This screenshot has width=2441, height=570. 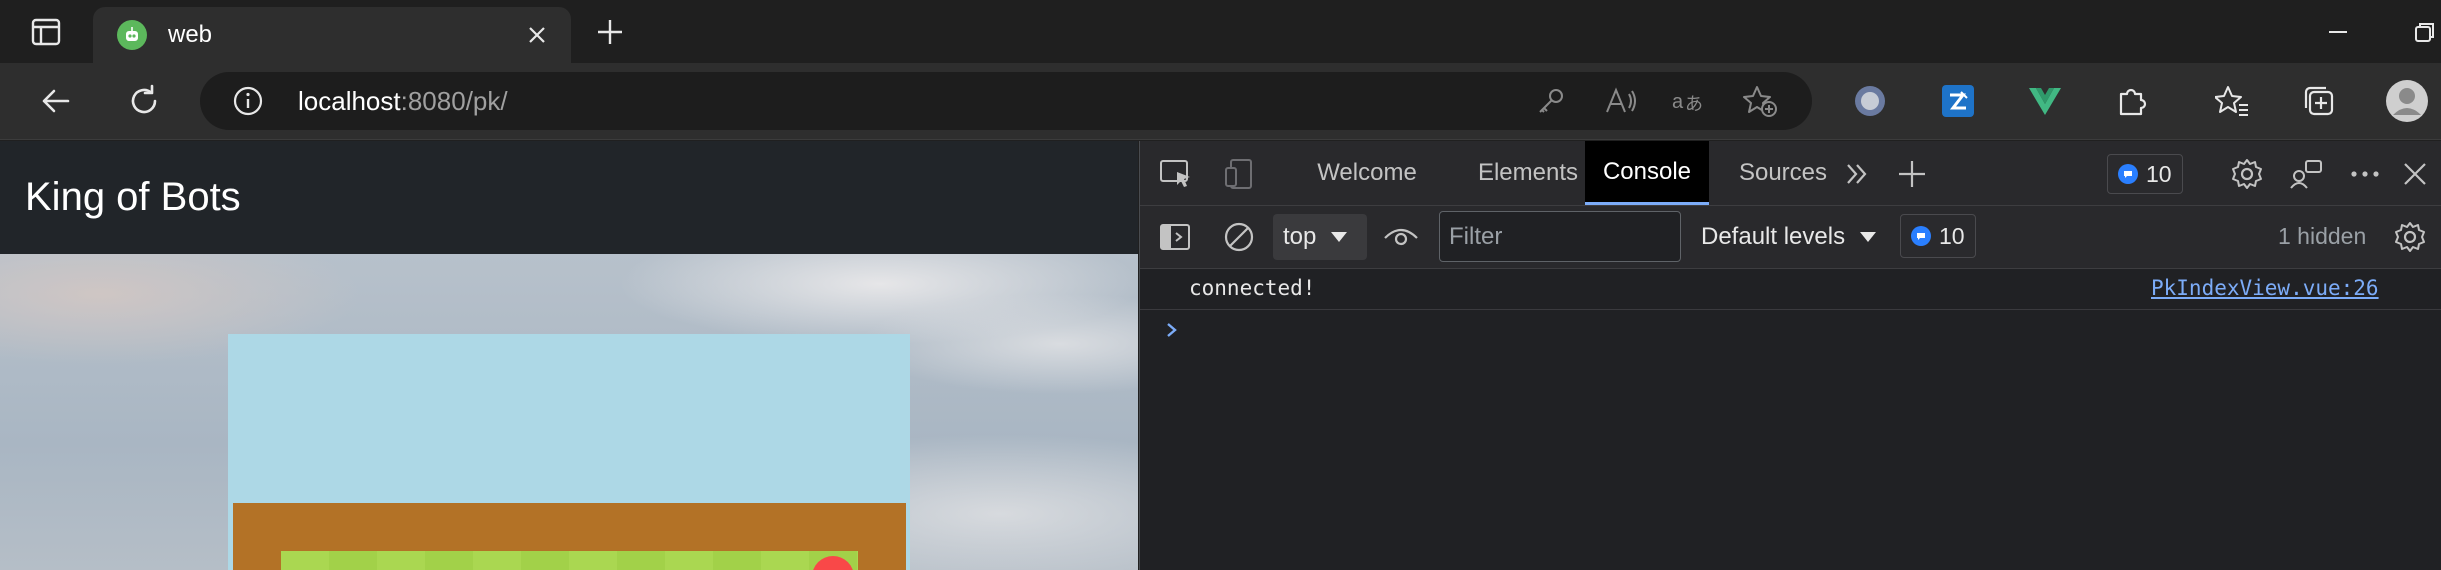 What do you see at coordinates (1172, 330) in the screenshot?
I see `console-prompt-chevron-icon` at bounding box center [1172, 330].